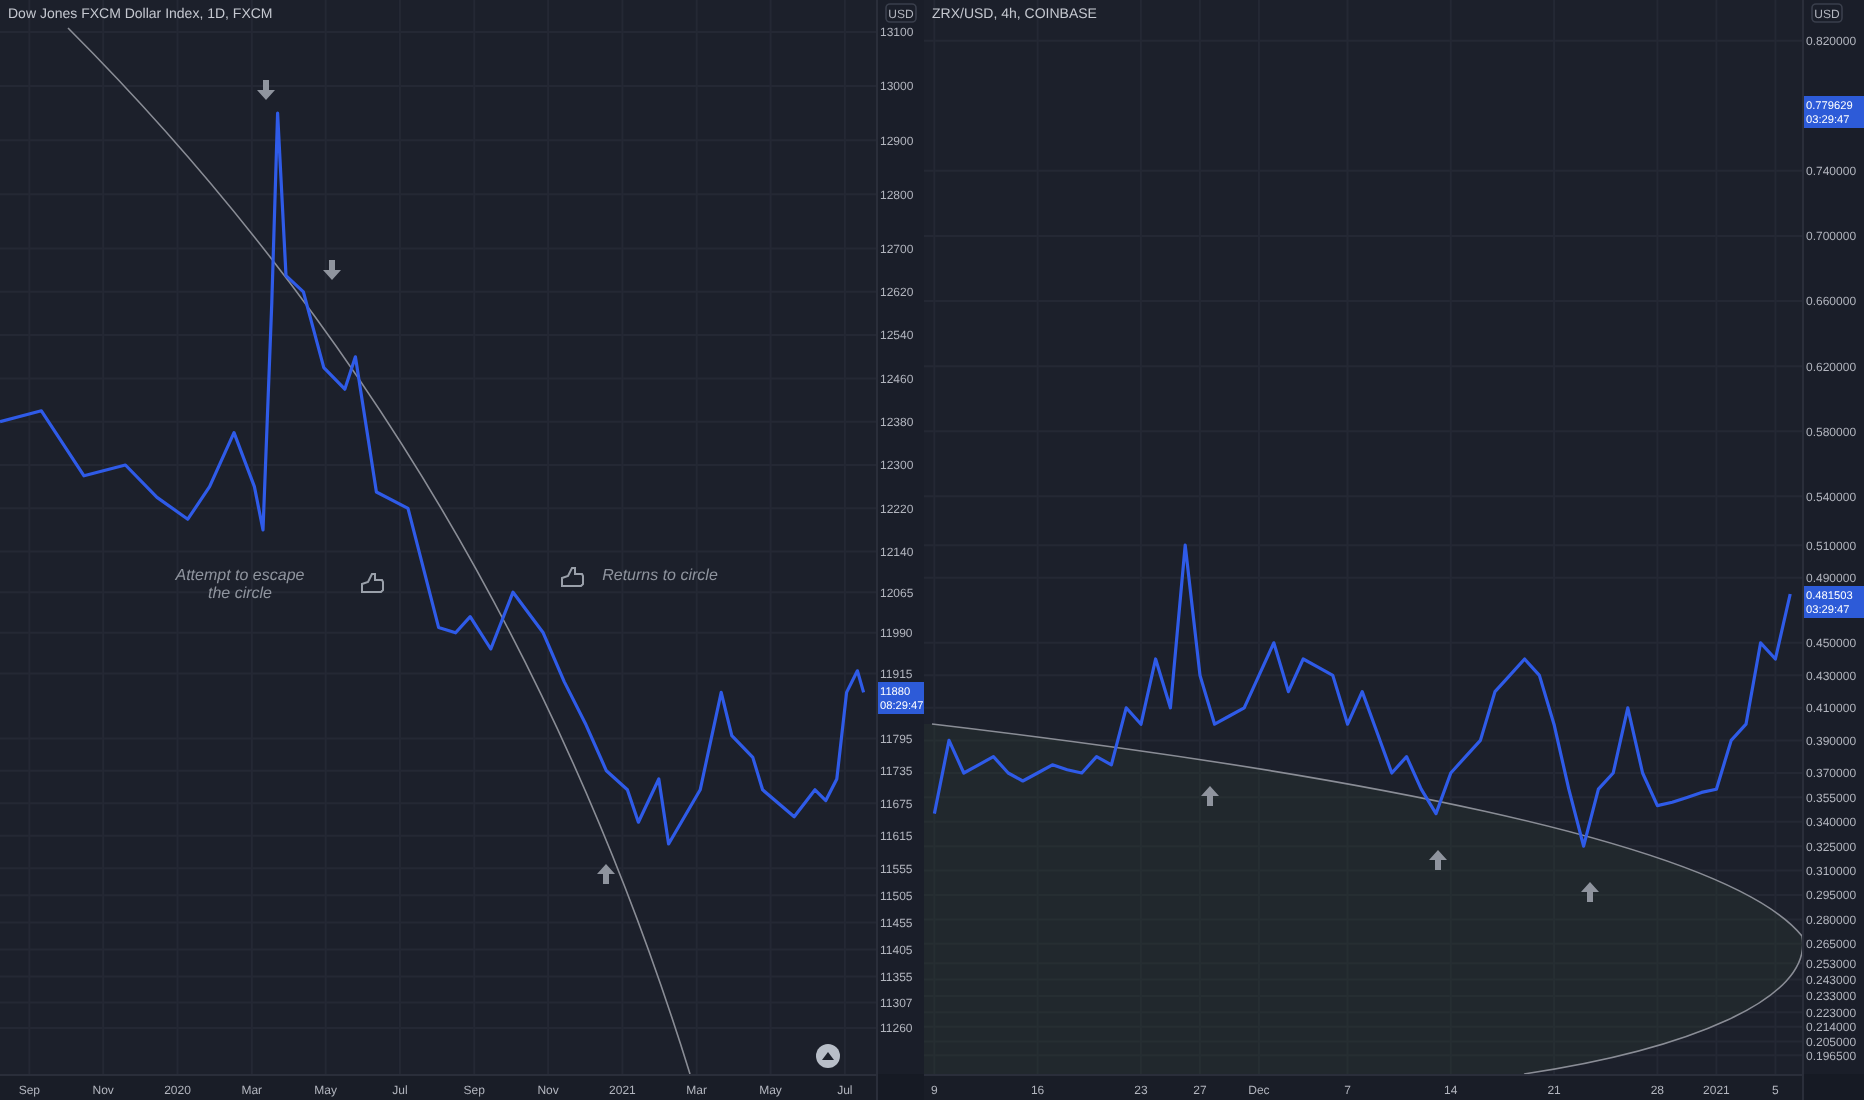 This screenshot has height=1100, width=1864. I want to click on chart-logo-icon, so click(828, 1056).